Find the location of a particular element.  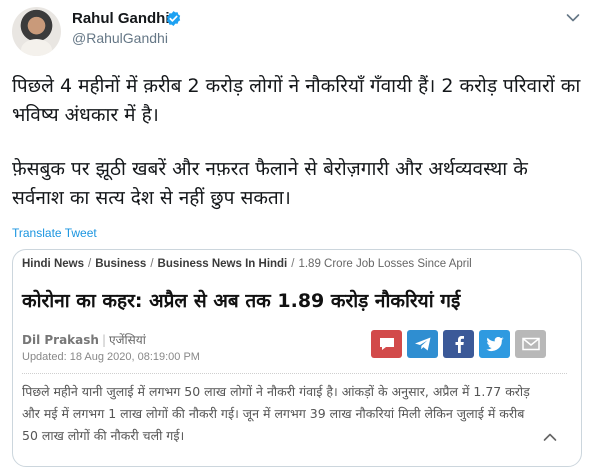

mail-share-button is located at coordinates (530, 344).